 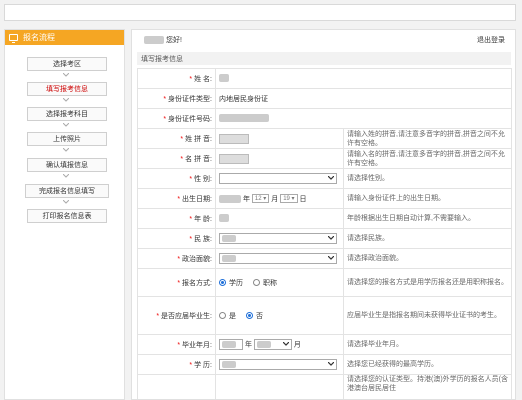 I want to click on surname-pinyin-hint: 请输入姓的拼音,请注意多音字的拼音,拼音之间不允许有空格。, so click(x=427, y=138).